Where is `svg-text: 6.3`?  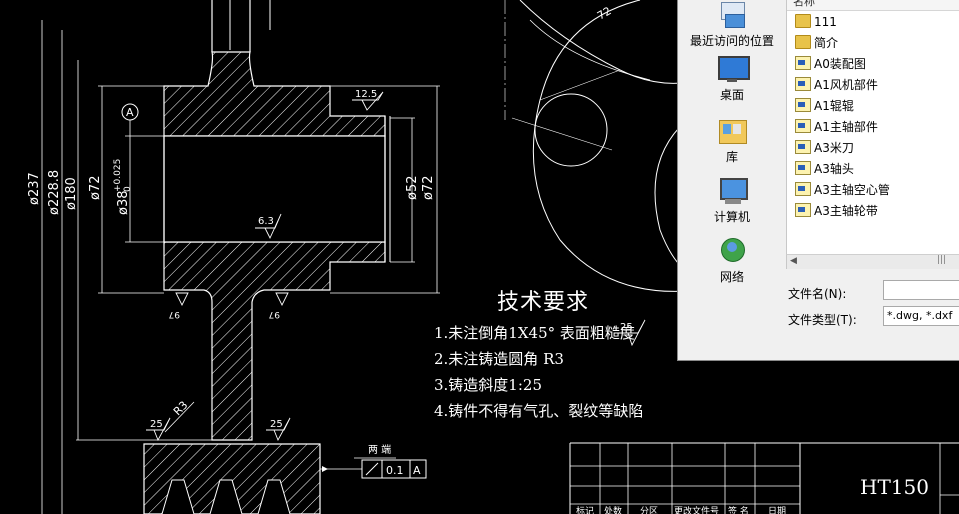 svg-text: 6.3 is located at coordinates (266, 221).